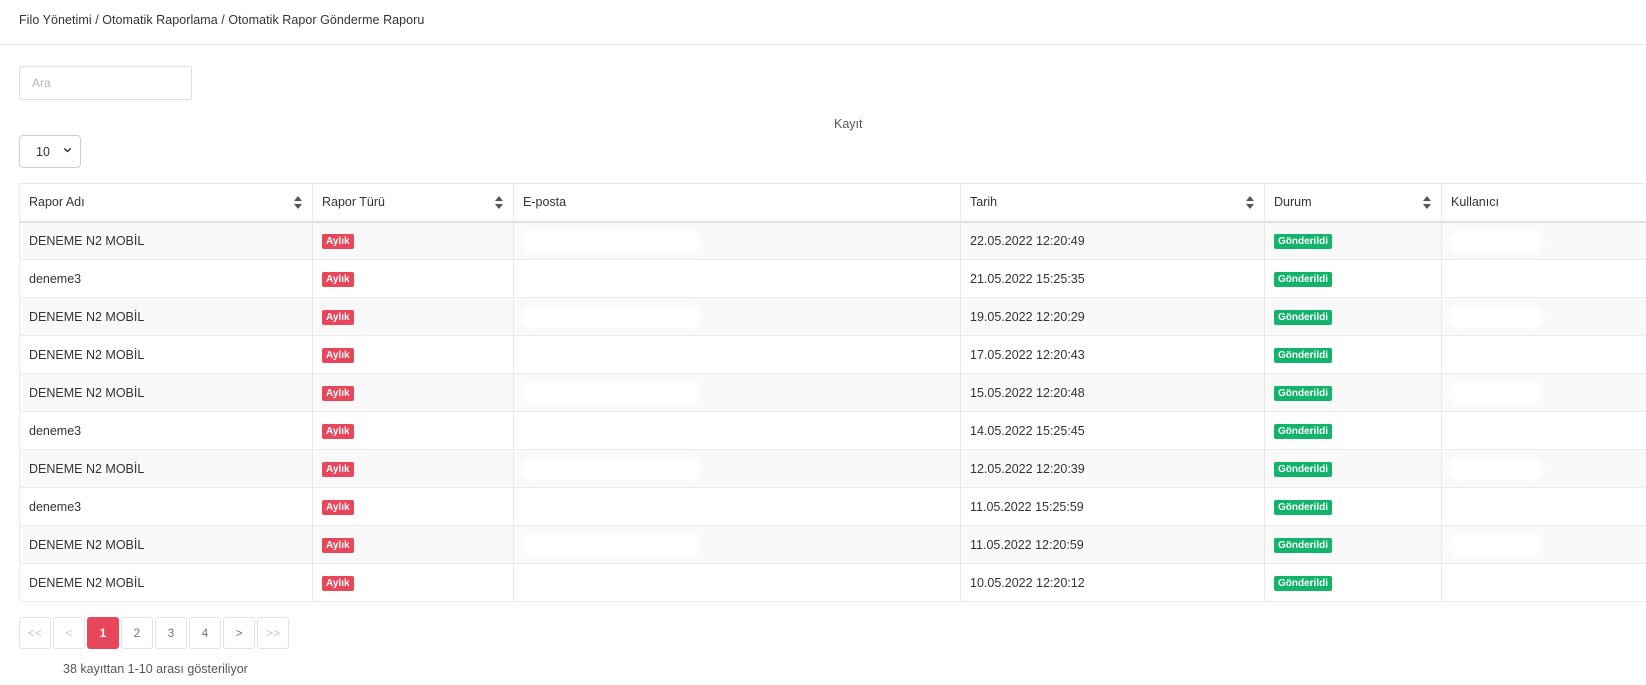  Describe the element at coordinates (823, 44) in the screenshot. I see `header-divider` at that location.